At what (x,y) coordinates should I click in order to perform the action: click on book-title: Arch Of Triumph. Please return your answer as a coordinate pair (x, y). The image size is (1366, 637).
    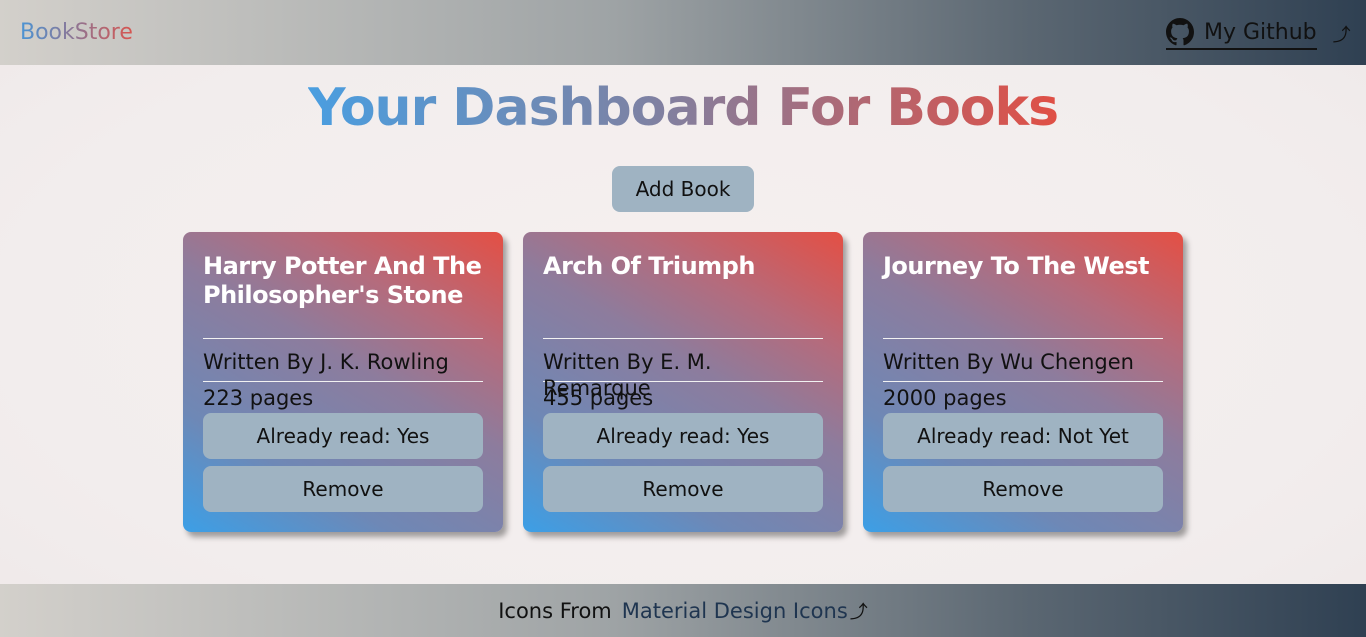
    Looking at the image, I should click on (649, 266).